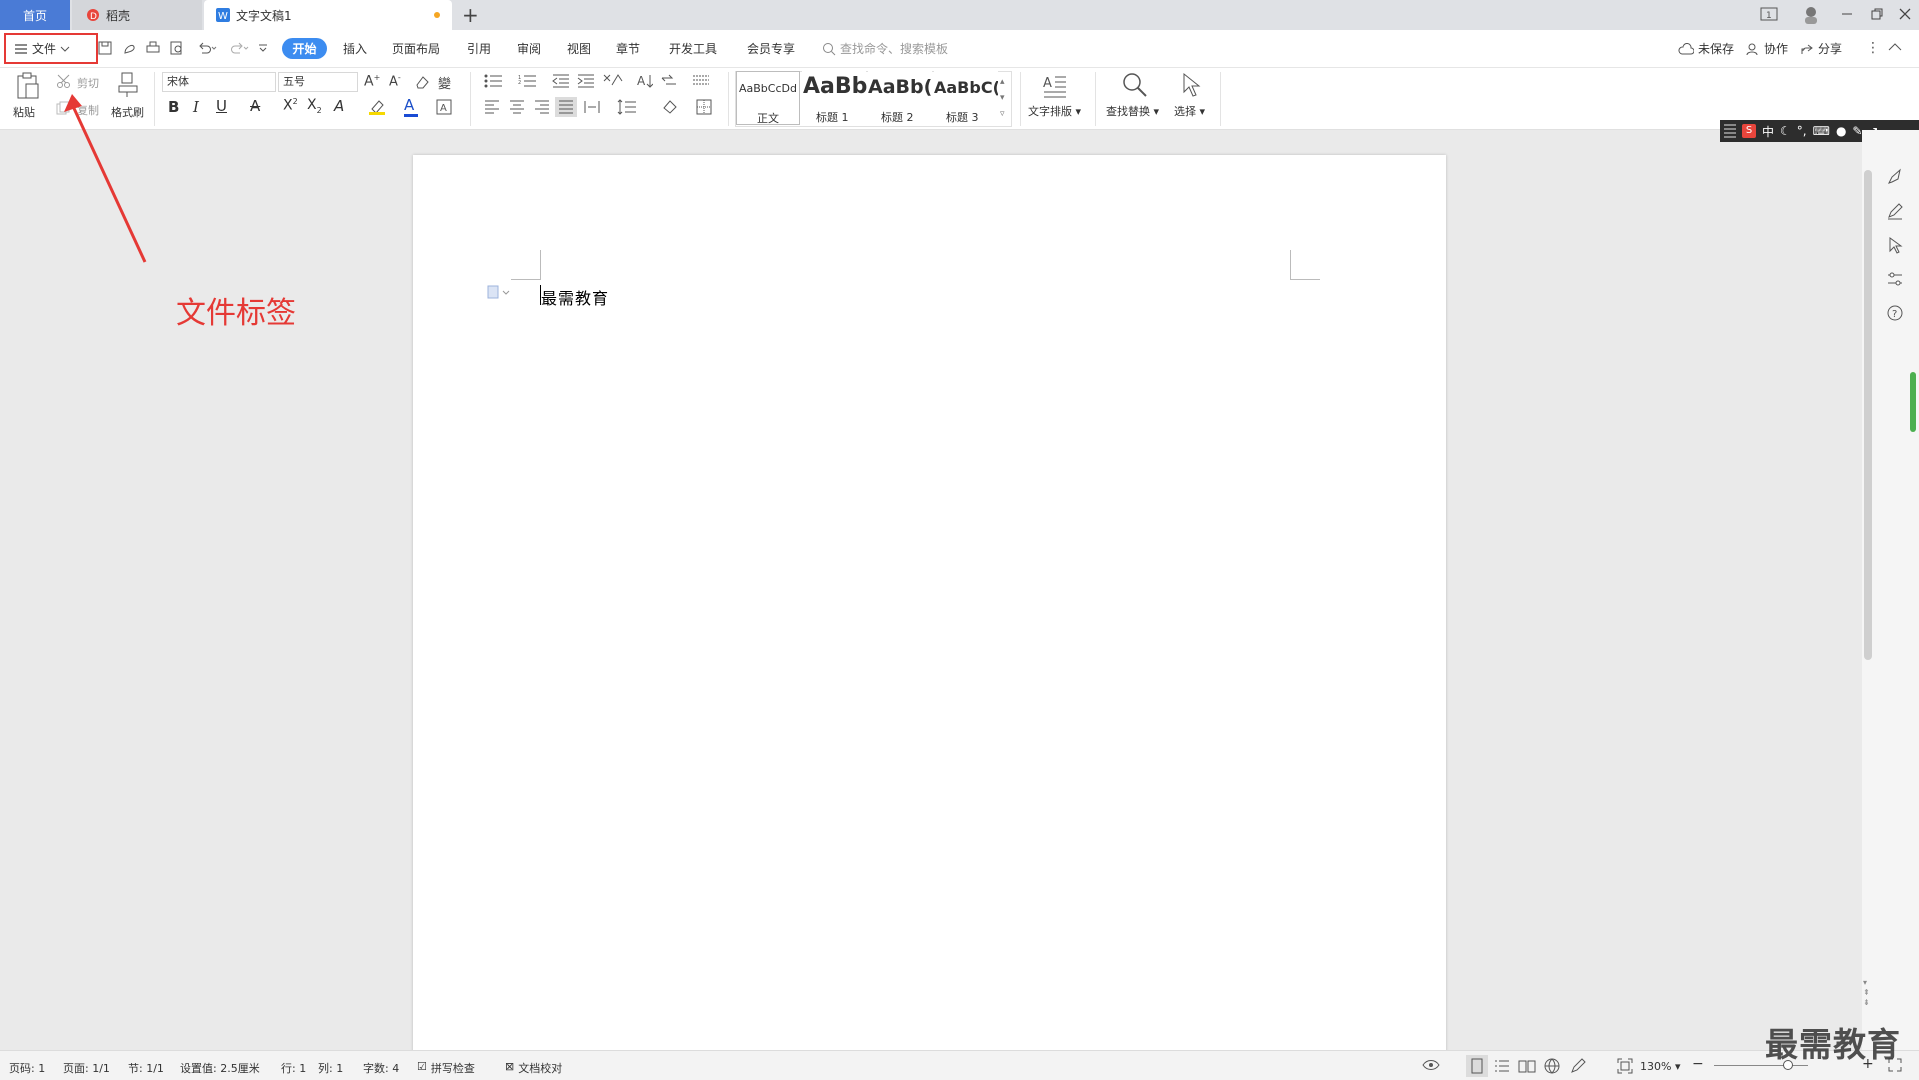 The image size is (1919, 1080). I want to click on unsaved-button: 未保存, so click(1706, 48).